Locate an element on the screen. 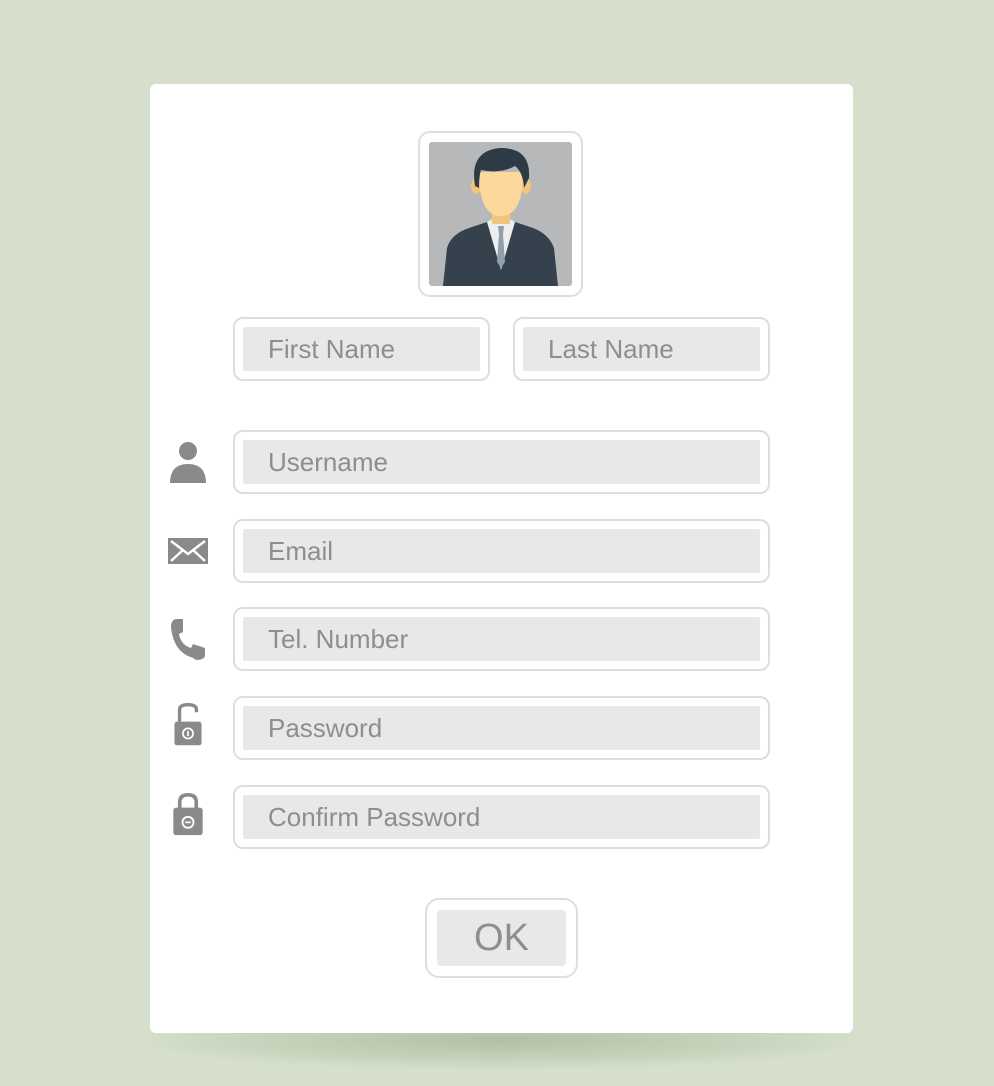  tel-number-field: Tel. Number is located at coordinates (501, 639).